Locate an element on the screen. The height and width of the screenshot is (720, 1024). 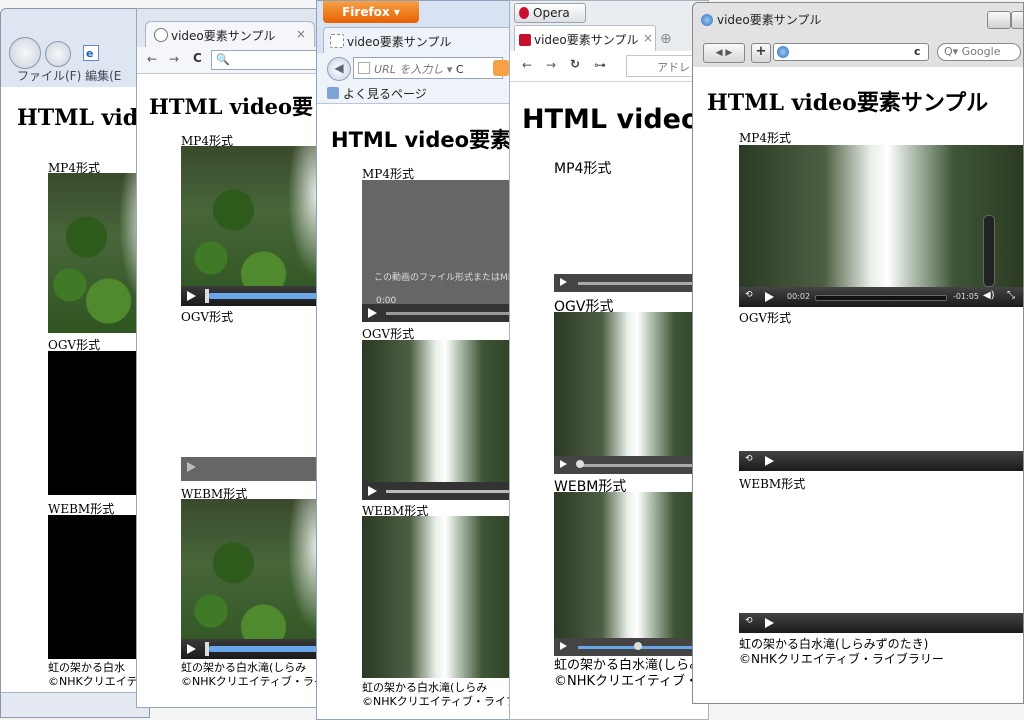
back-button: ◀ is located at coordinates (339, 69).